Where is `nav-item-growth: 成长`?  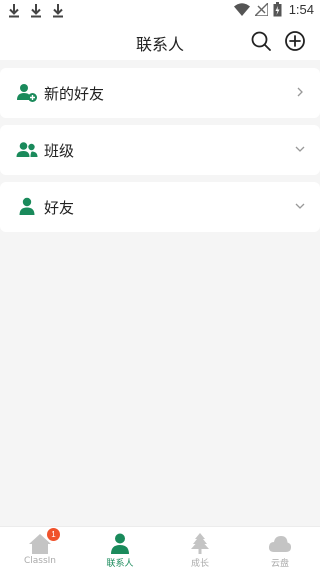
nav-item-growth: 成长 is located at coordinates (200, 550).